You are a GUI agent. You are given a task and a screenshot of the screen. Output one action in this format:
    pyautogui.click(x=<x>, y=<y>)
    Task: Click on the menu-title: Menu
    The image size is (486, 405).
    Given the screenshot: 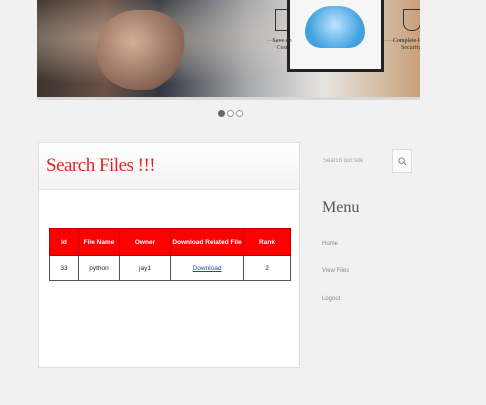 What is the action you would take?
    pyautogui.click(x=341, y=207)
    